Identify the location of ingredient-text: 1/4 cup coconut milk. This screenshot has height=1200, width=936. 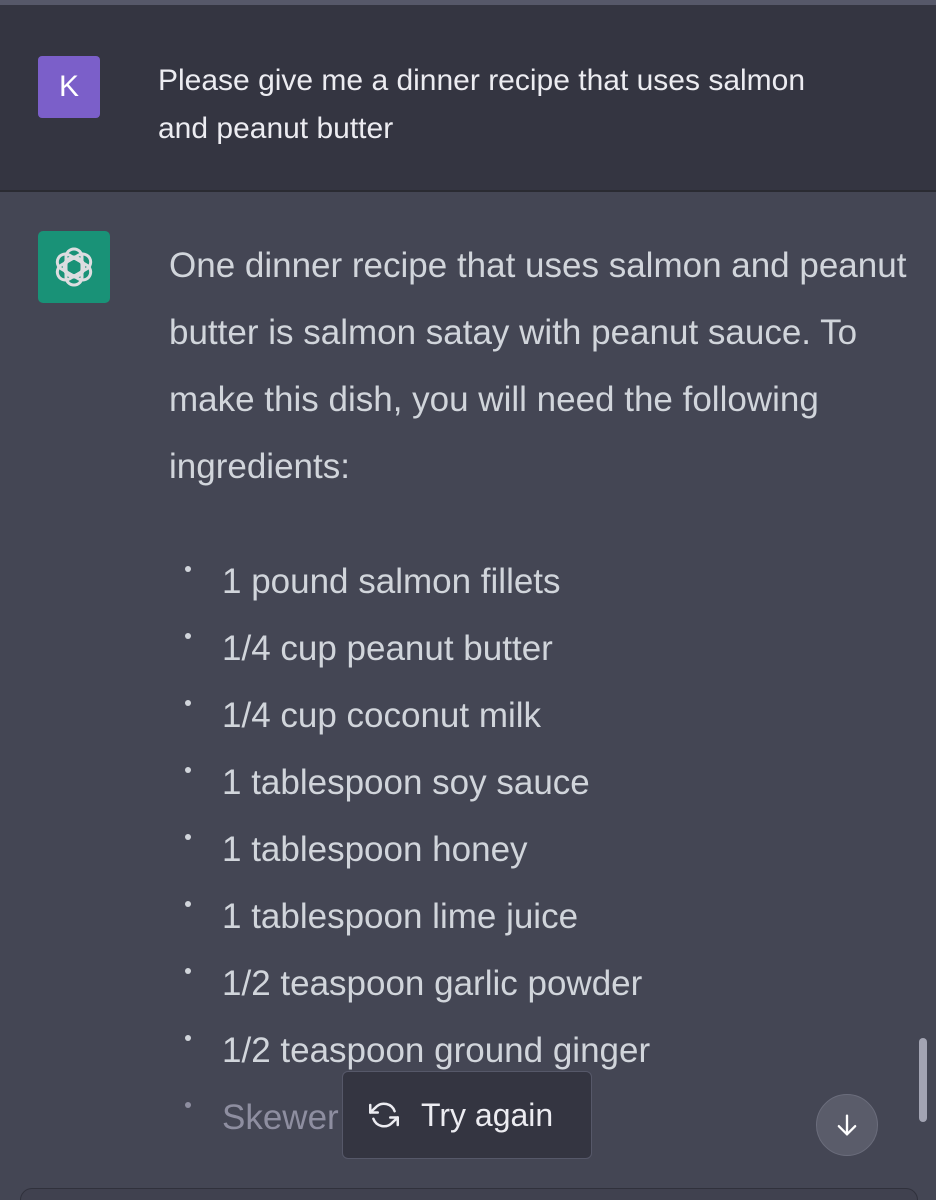
(382, 715).